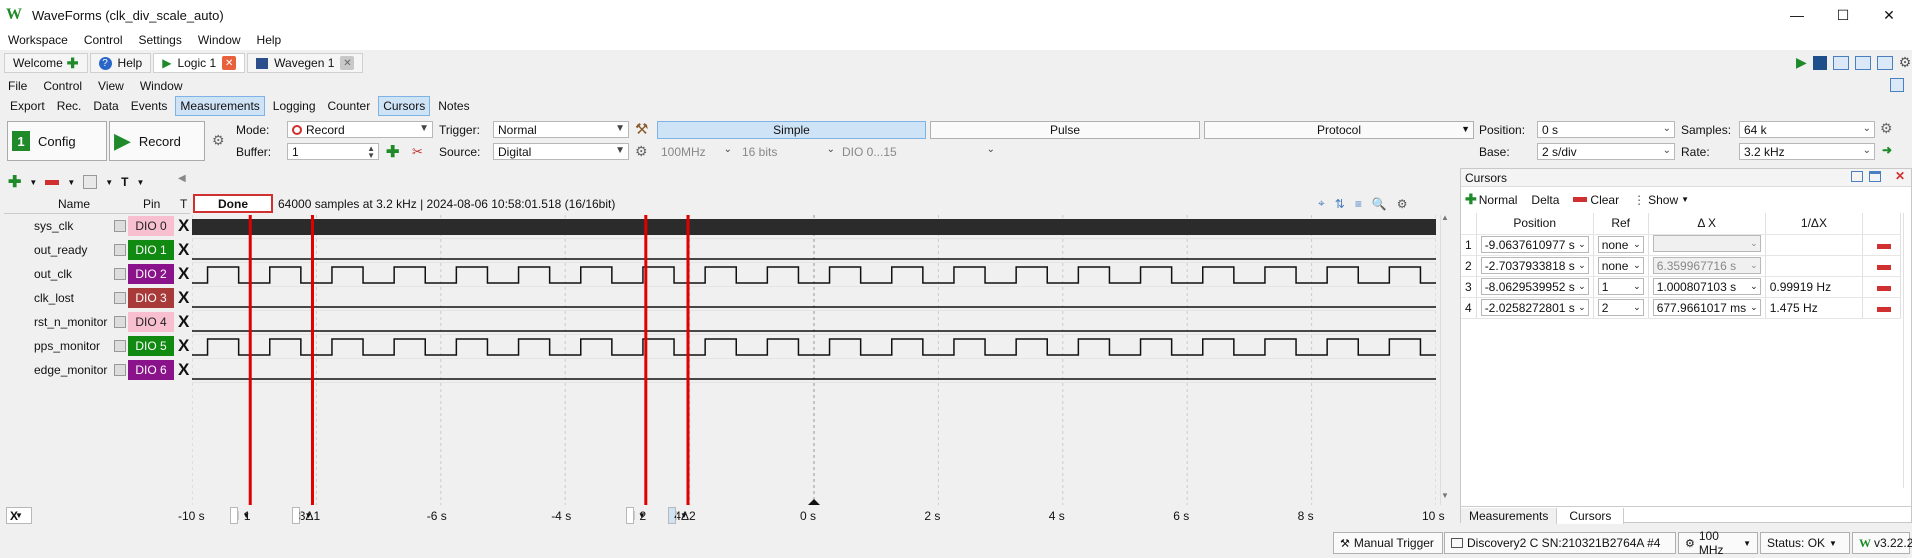 The width and height of the screenshot is (1912, 558). I want to click on gear-icon: ⚙, so click(1905, 62).